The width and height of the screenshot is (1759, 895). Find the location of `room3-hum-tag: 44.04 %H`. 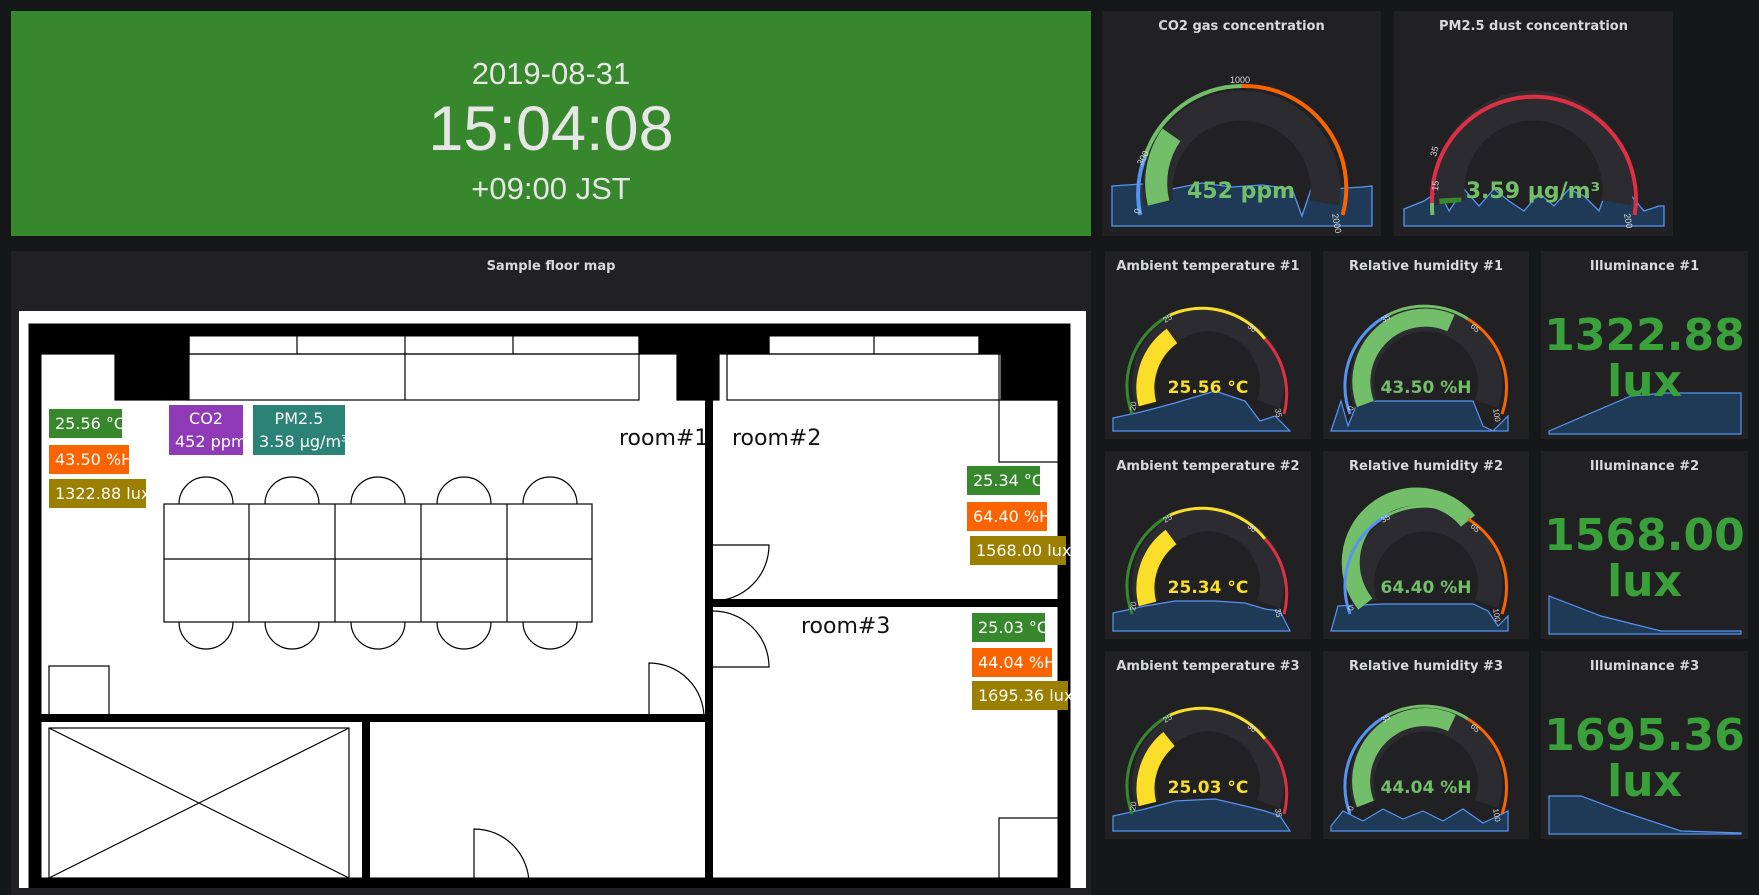

room3-hum-tag: 44.04 %H is located at coordinates (1014, 662).